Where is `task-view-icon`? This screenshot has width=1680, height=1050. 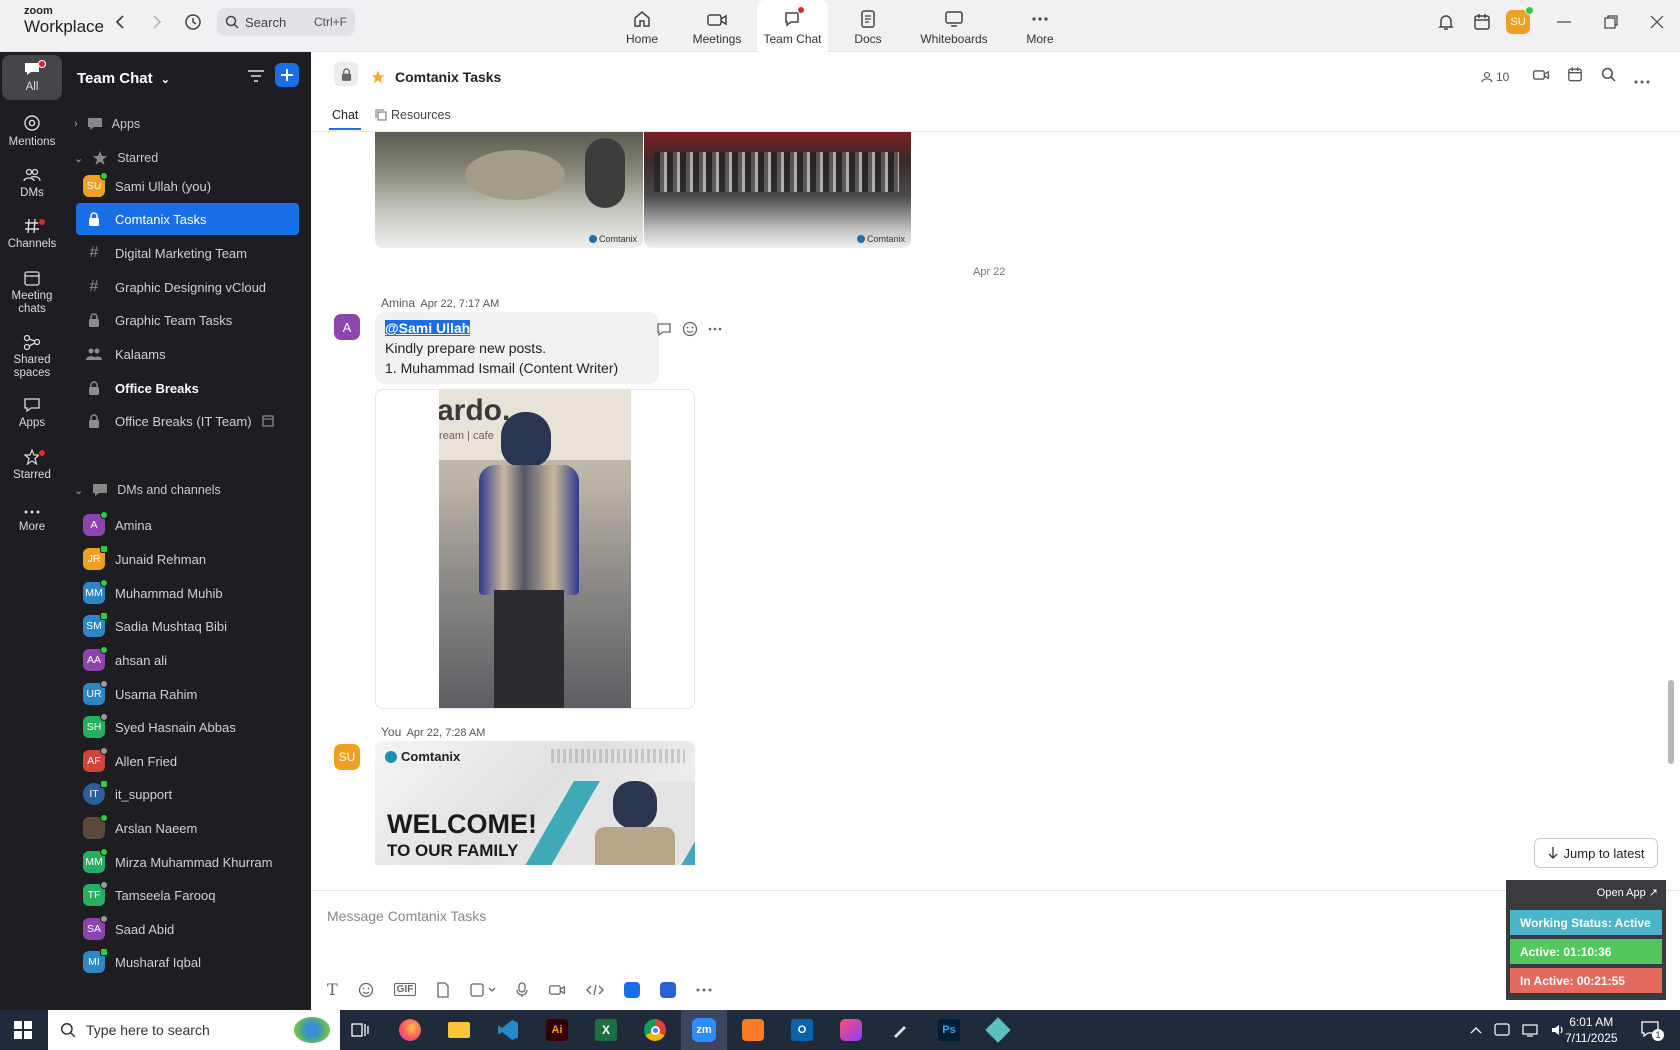 task-view-icon is located at coordinates (360, 1030).